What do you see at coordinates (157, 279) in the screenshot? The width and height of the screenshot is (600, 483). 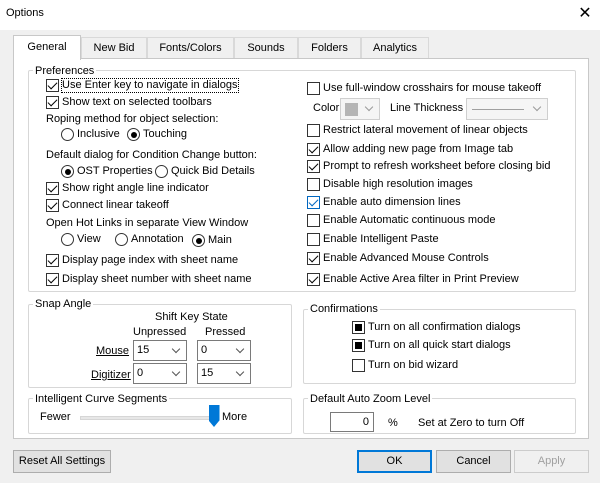 I see `display-sheet-number-label: Display sheet number with sheet name` at bounding box center [157, 279].